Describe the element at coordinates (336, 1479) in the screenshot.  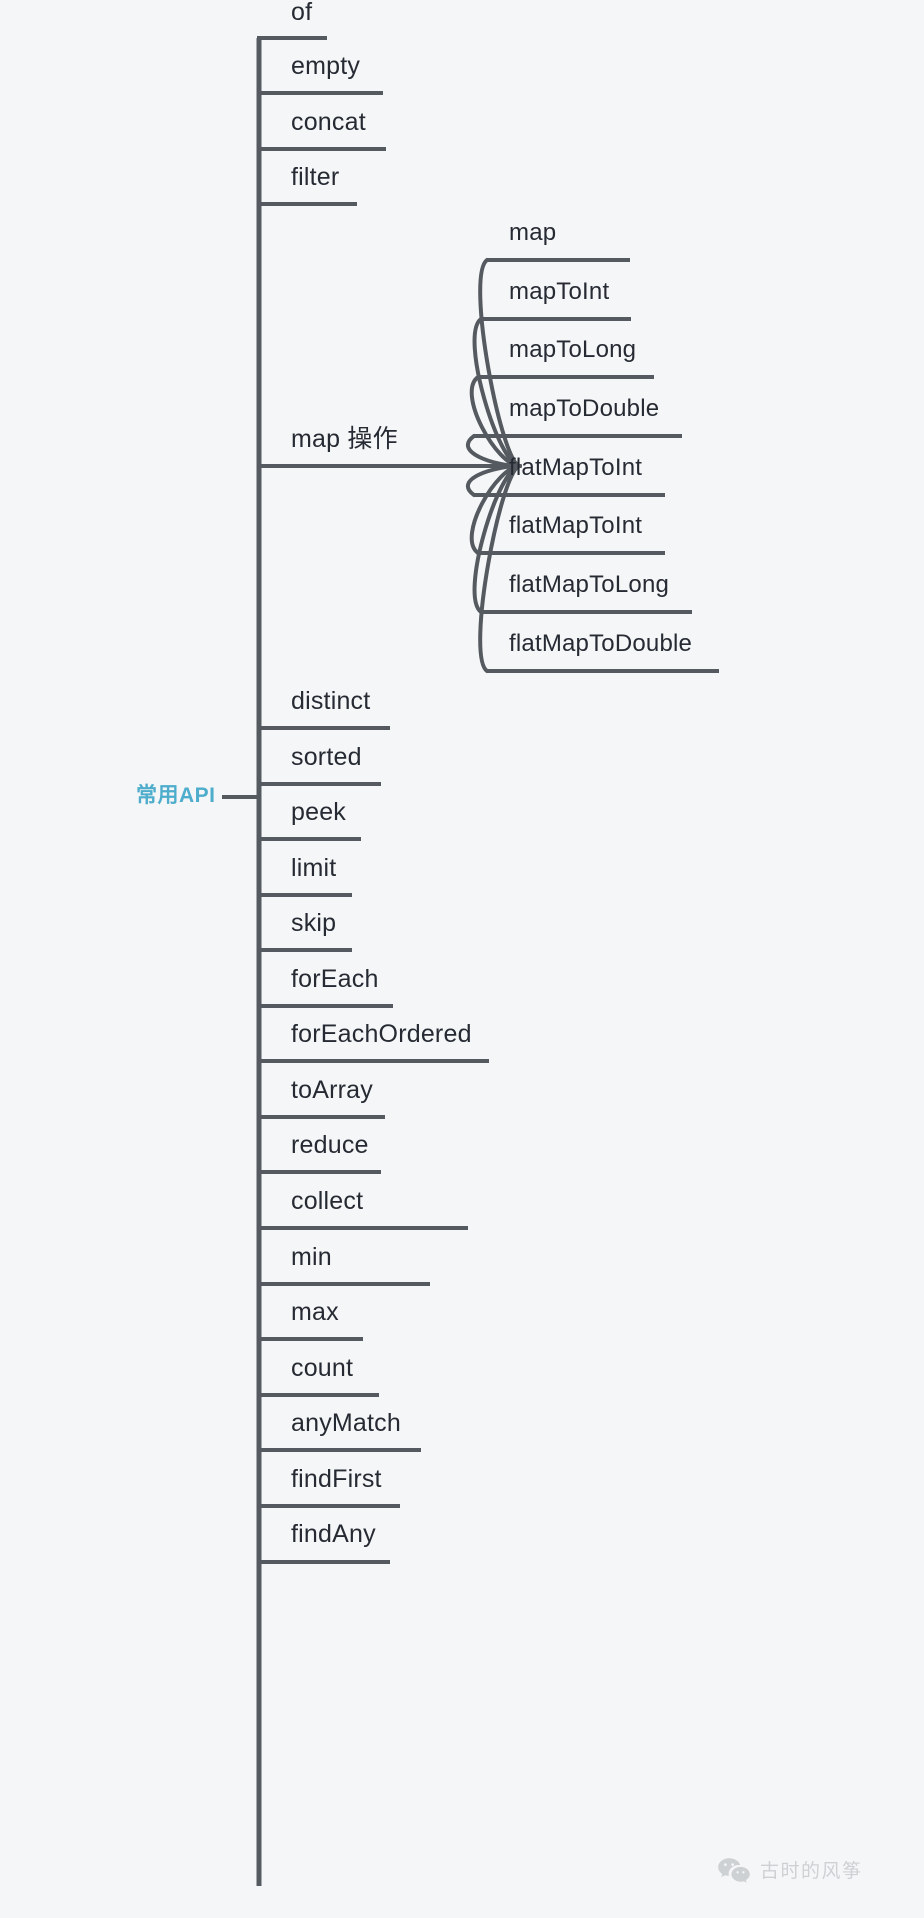
I see `branch-node-label: findFirst` at that location.